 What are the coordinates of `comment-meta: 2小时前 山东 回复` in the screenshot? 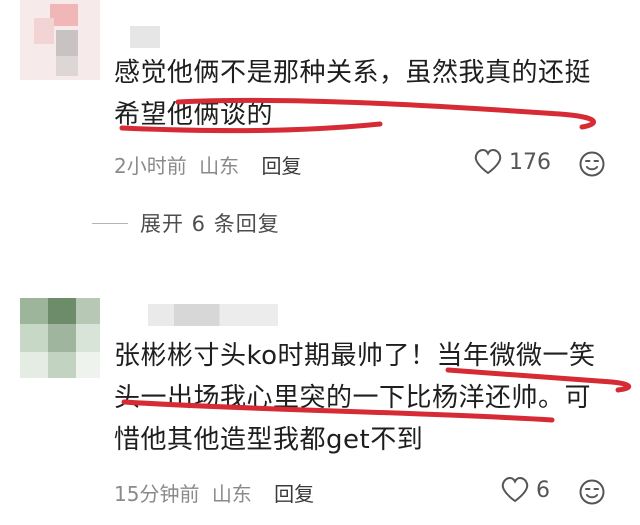 It's located at (207, 164).